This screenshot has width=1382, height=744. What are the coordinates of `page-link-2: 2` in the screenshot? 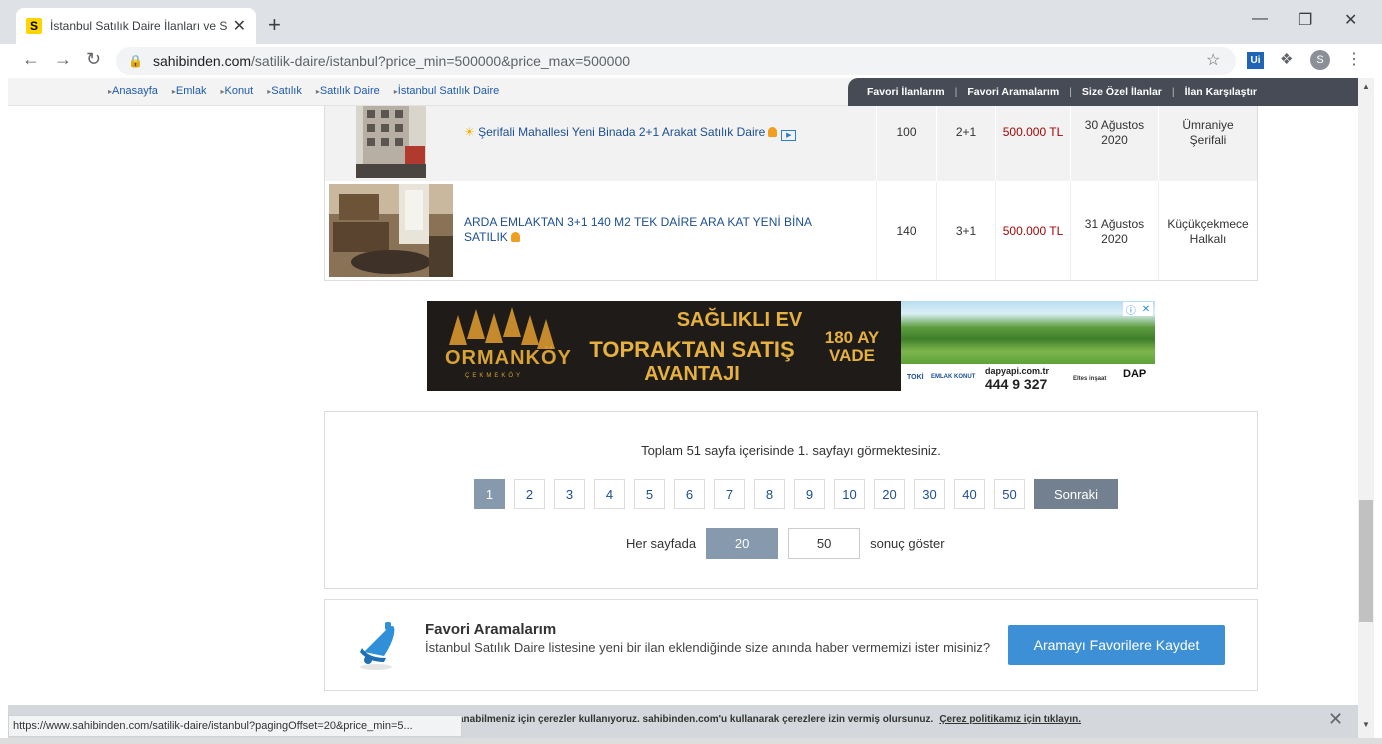 It's located at (529, 494).